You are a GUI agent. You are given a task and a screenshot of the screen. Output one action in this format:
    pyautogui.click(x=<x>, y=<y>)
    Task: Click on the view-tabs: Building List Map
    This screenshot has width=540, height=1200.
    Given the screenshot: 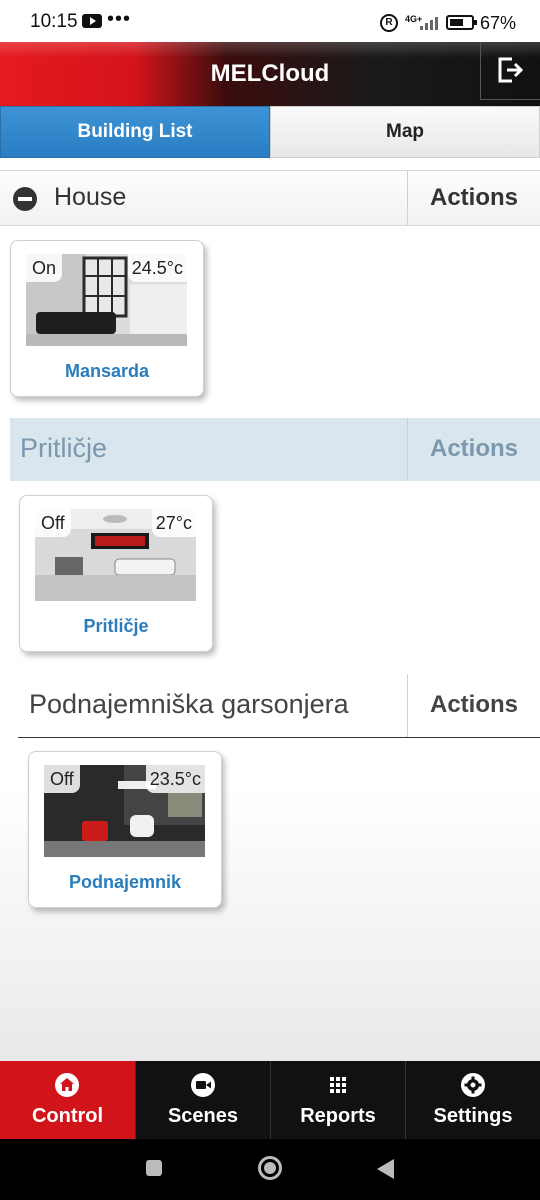 What is the action you would take?
    pyautogui.click(x=270, y=132)
    